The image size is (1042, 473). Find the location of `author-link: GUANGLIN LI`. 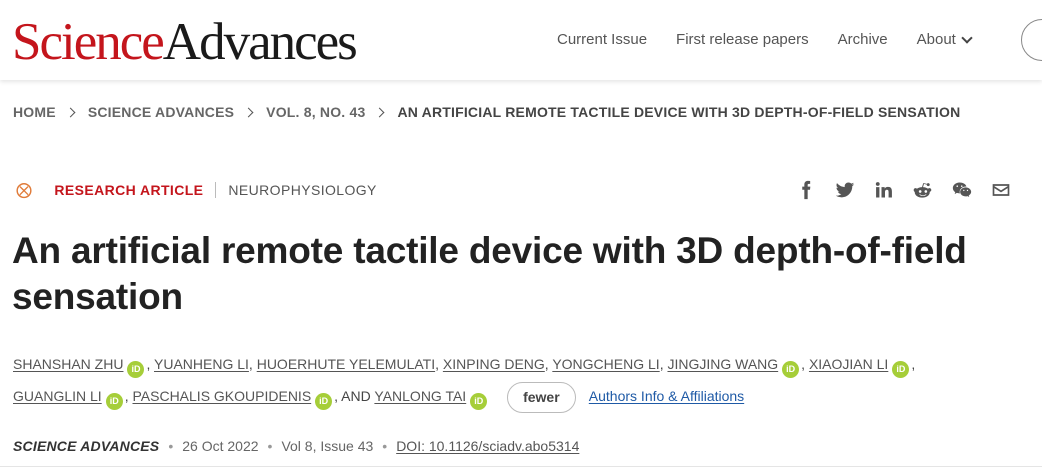

author-link: GUANGLIN LI is located at coordinates (57, 396).